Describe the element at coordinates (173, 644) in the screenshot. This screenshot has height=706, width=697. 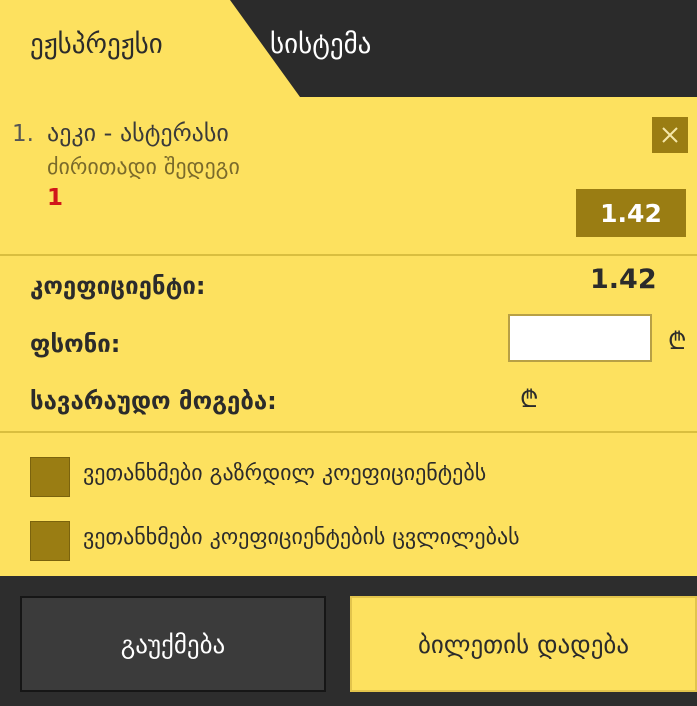
I see `cancel-button: გაუქმება` at that location.